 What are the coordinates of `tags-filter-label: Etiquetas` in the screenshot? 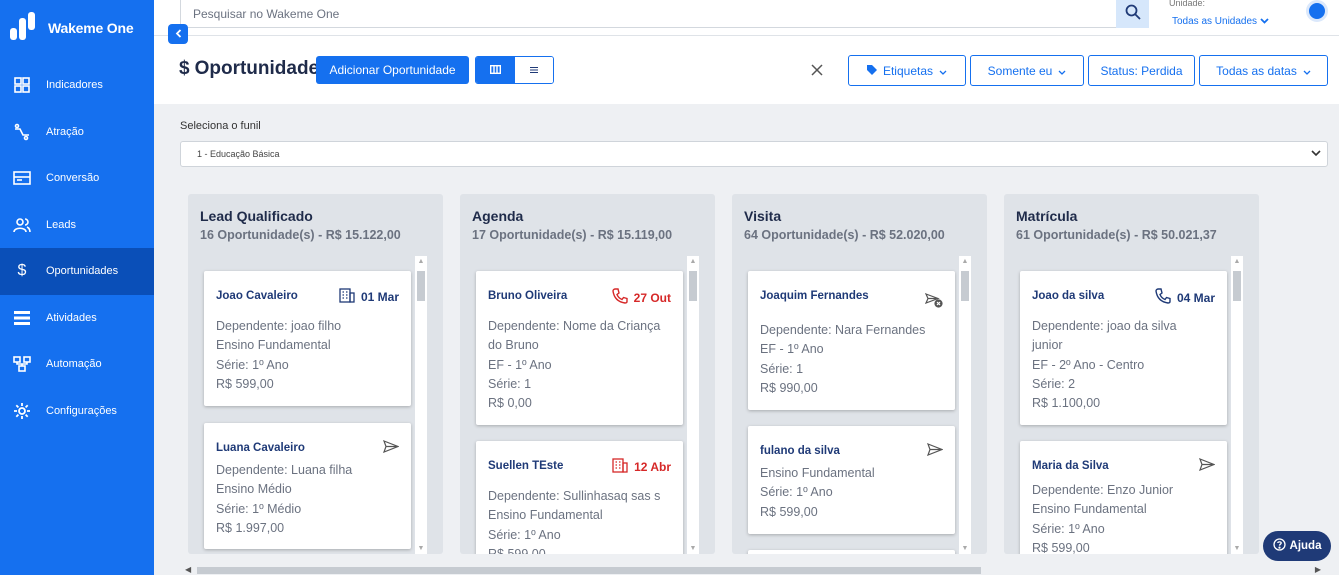 It's located at (908, 70).